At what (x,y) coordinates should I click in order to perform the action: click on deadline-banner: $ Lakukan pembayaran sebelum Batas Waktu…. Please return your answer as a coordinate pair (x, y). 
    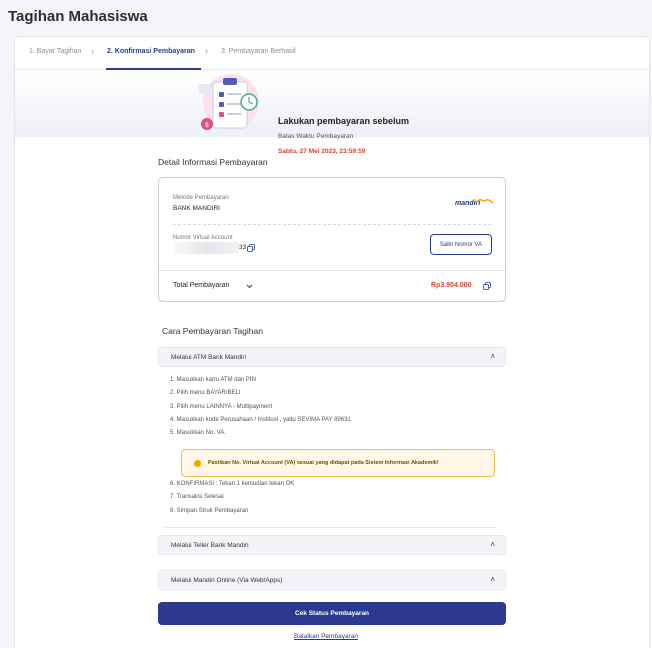
    Looking at the image, I should click on (332, 113).